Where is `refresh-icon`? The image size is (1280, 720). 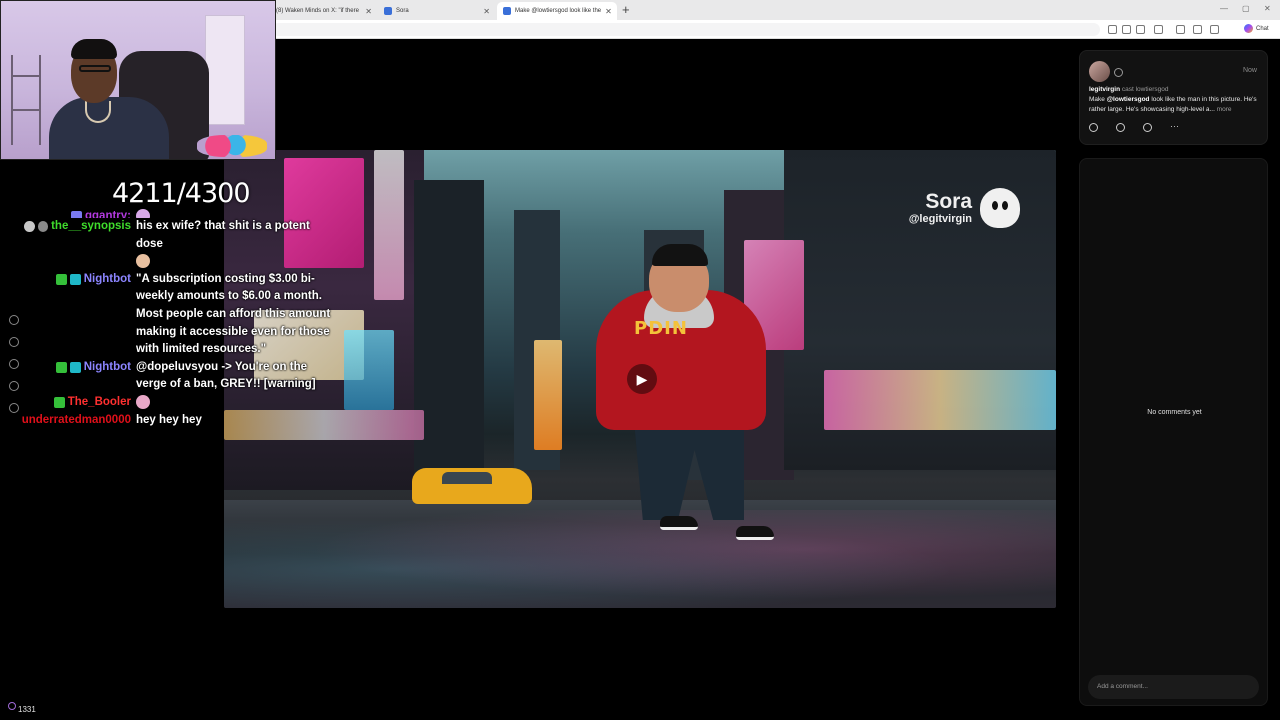 refresh-icon is located at coordinates (1158, 29).